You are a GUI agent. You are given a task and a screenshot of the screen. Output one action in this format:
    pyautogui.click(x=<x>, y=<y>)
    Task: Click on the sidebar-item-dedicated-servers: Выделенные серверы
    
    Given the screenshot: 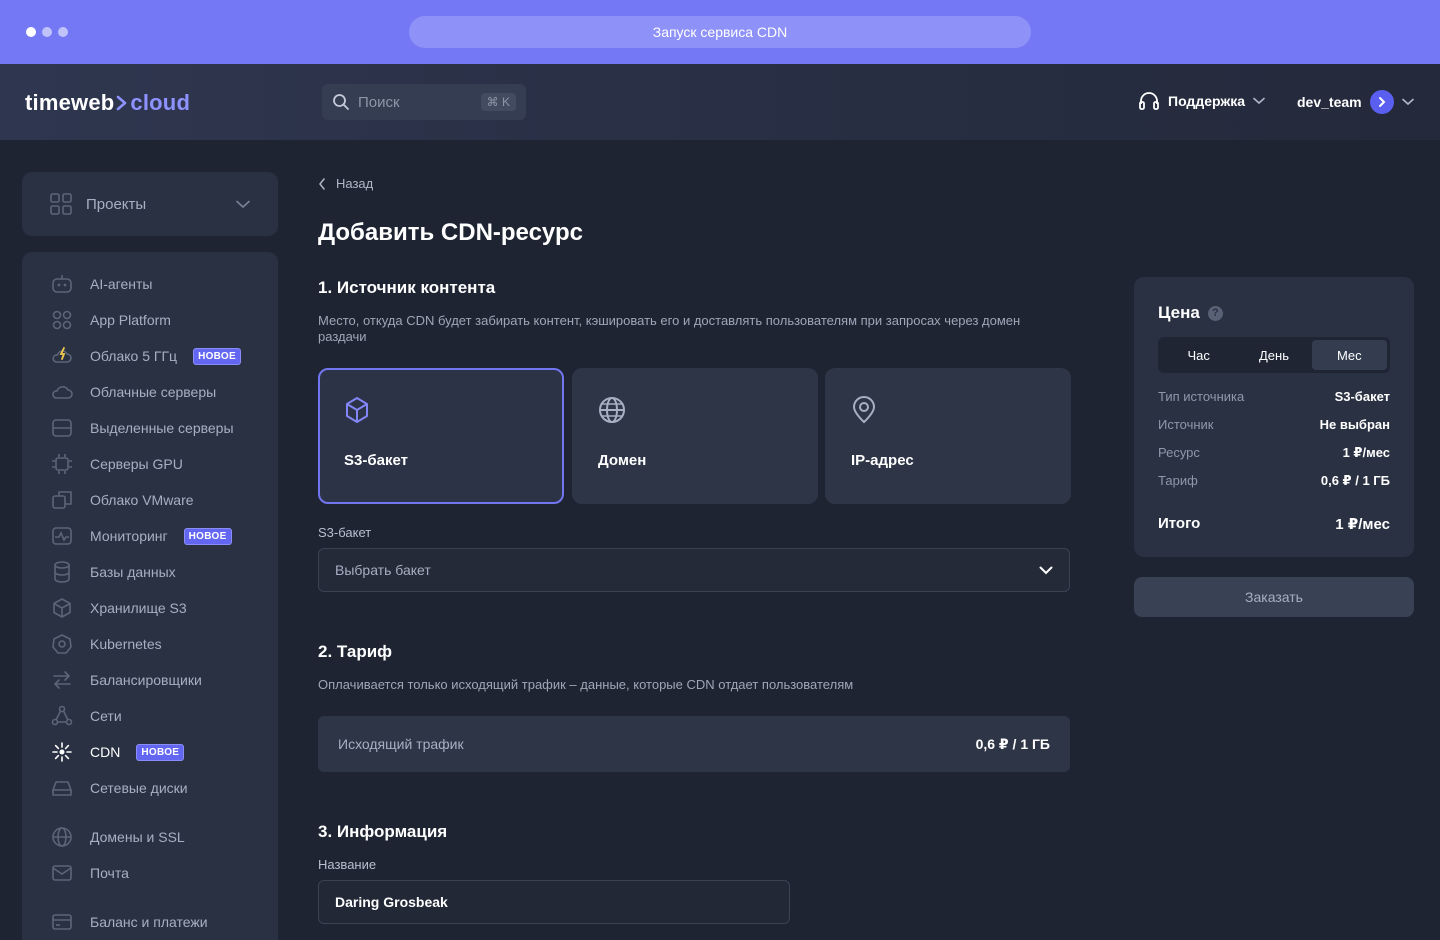 What is the action you would take?
    pyautogui.click(x=142, y=428)
    